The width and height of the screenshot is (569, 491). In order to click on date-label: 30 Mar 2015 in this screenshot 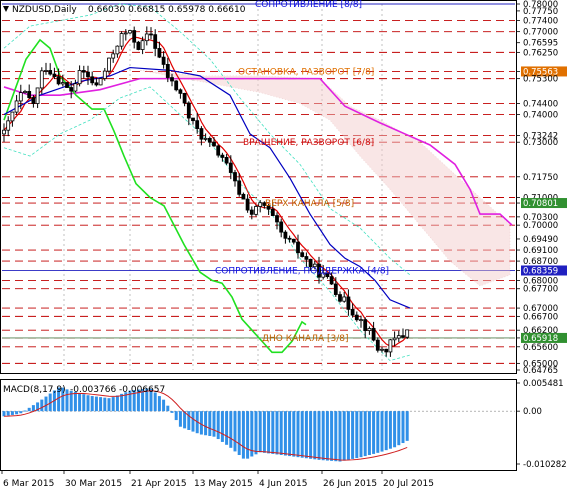, I will do `click(93, 484)`.